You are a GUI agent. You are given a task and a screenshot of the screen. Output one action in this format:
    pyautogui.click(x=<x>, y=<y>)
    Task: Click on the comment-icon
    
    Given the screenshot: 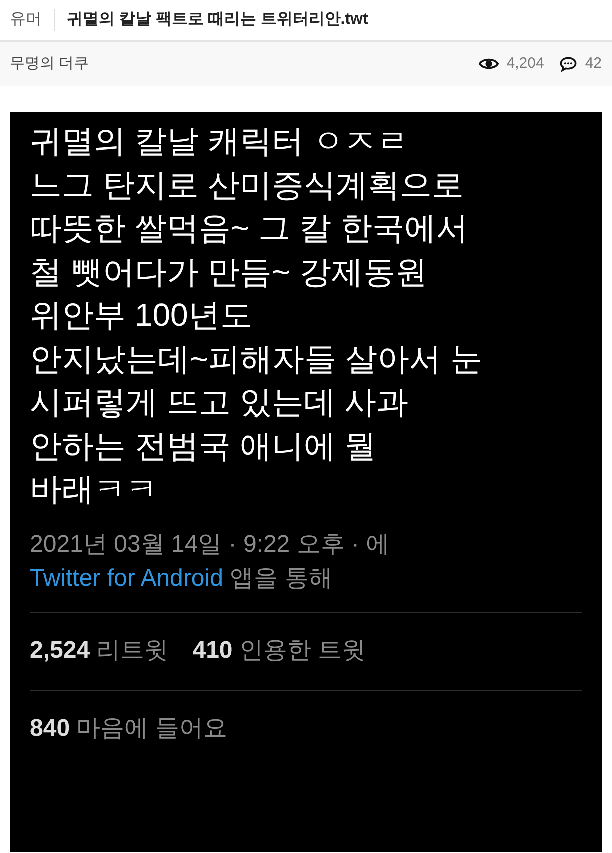 What is the action you would take?
    pyautogui.click(x=569, y=64)
    